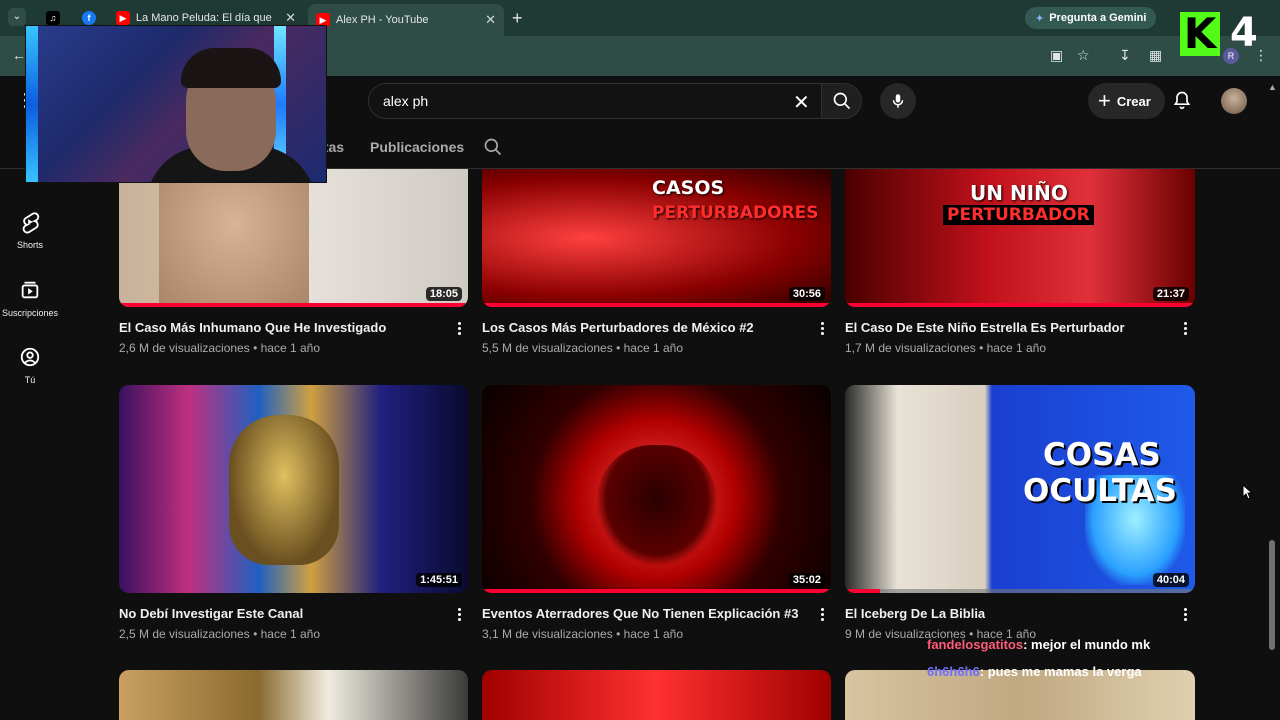  Describe the element at coordinates (1125, 55) in the screenshot. I see `download-icon: ↧` at that location.